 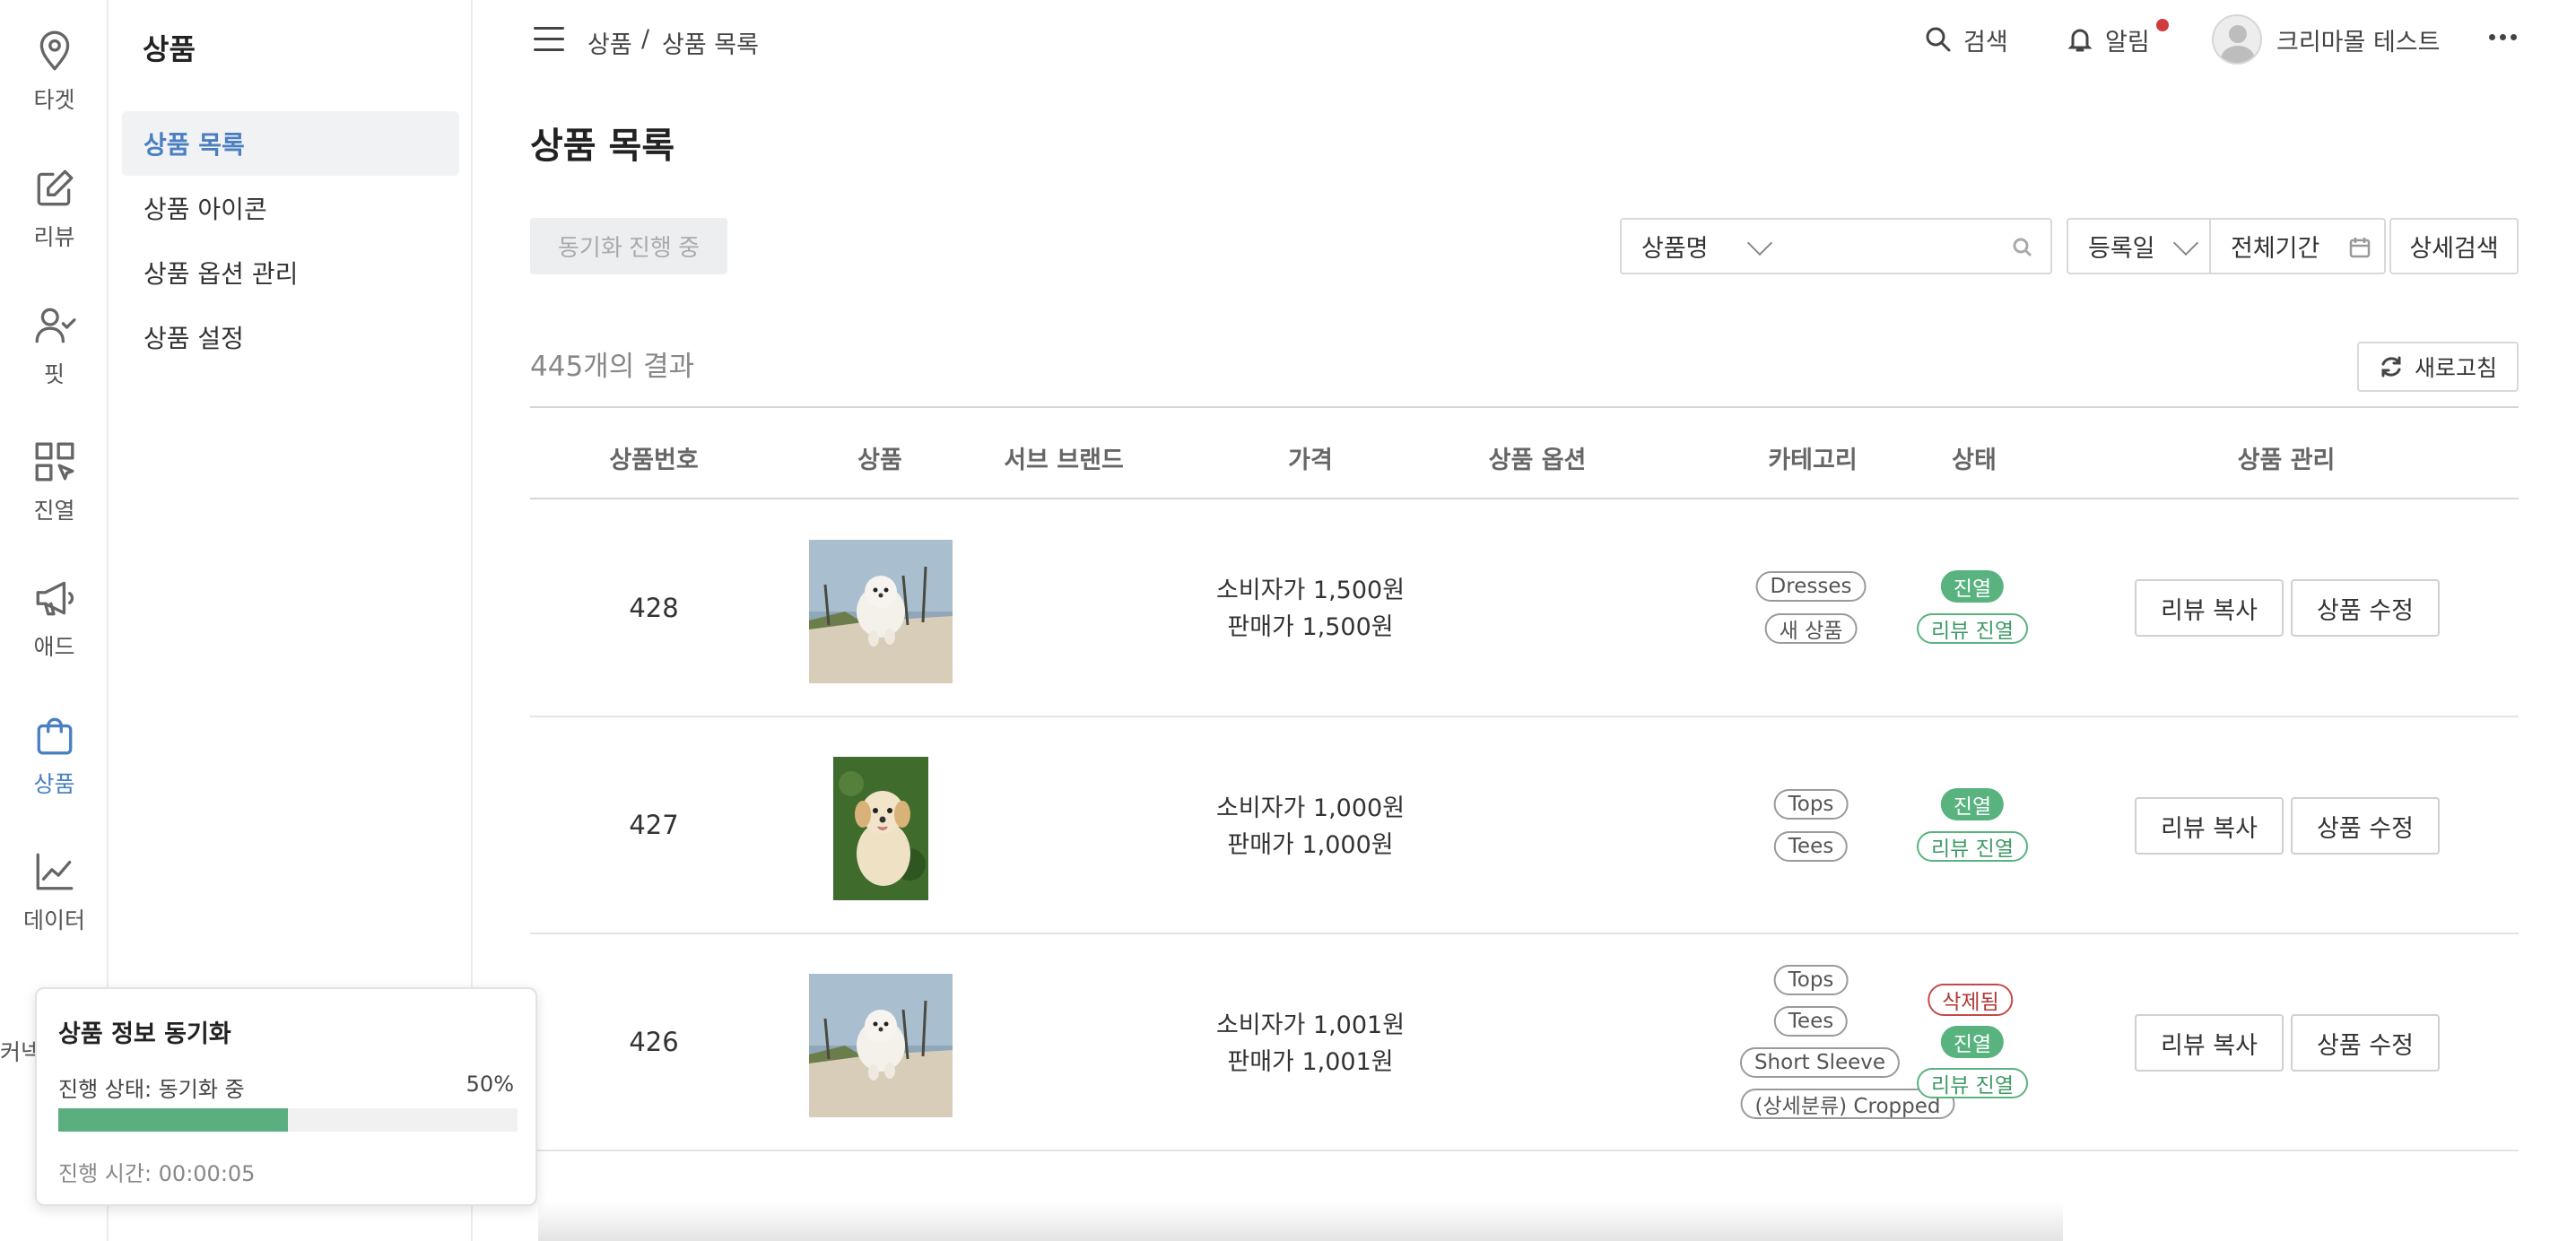 I want to click on rail-item-target: 타겟, so click(x=54, y=82).